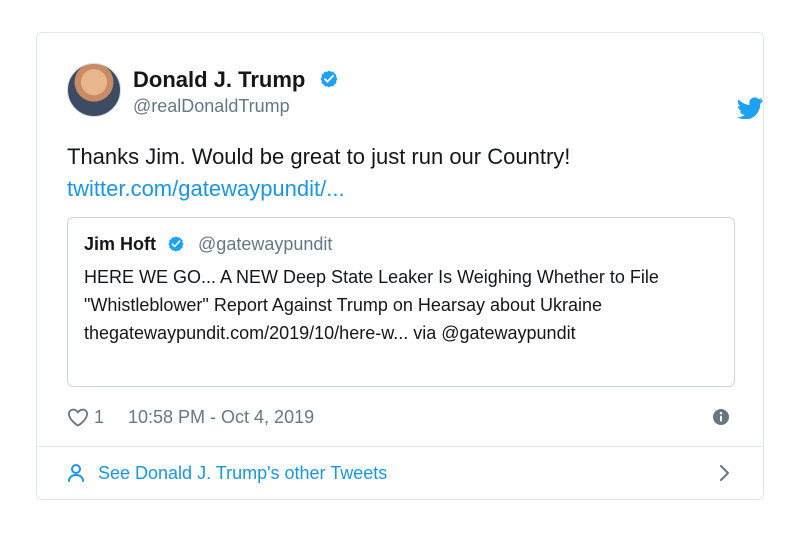 The width and height of the screenshot is (800, 537). What do you see at coordinates (265, 244) in the screenshot?
I see `quoted-author-handle: @gatewaypundit` at bounding box center [265, 244].